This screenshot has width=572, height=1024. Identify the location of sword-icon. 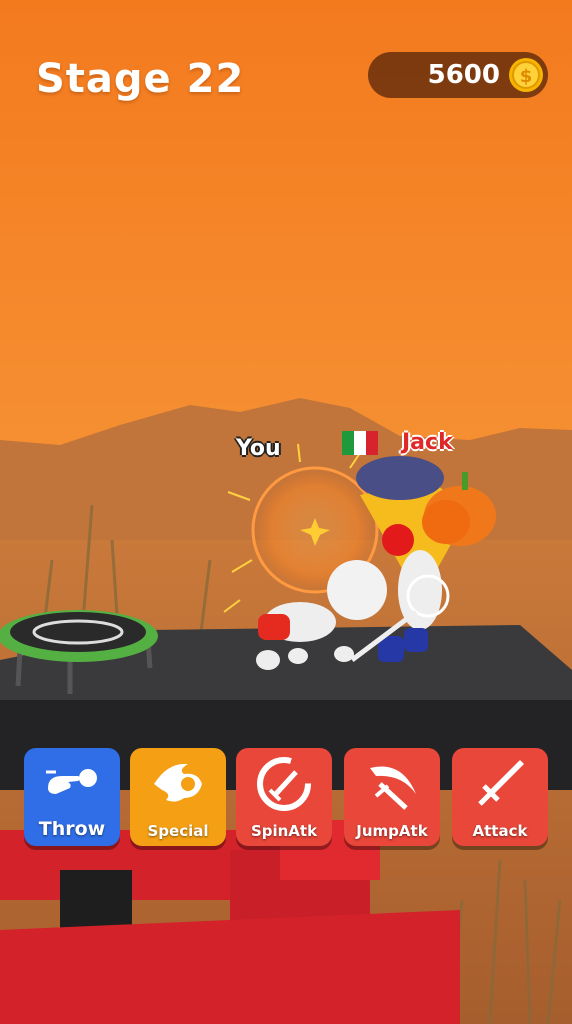
(501, 783).